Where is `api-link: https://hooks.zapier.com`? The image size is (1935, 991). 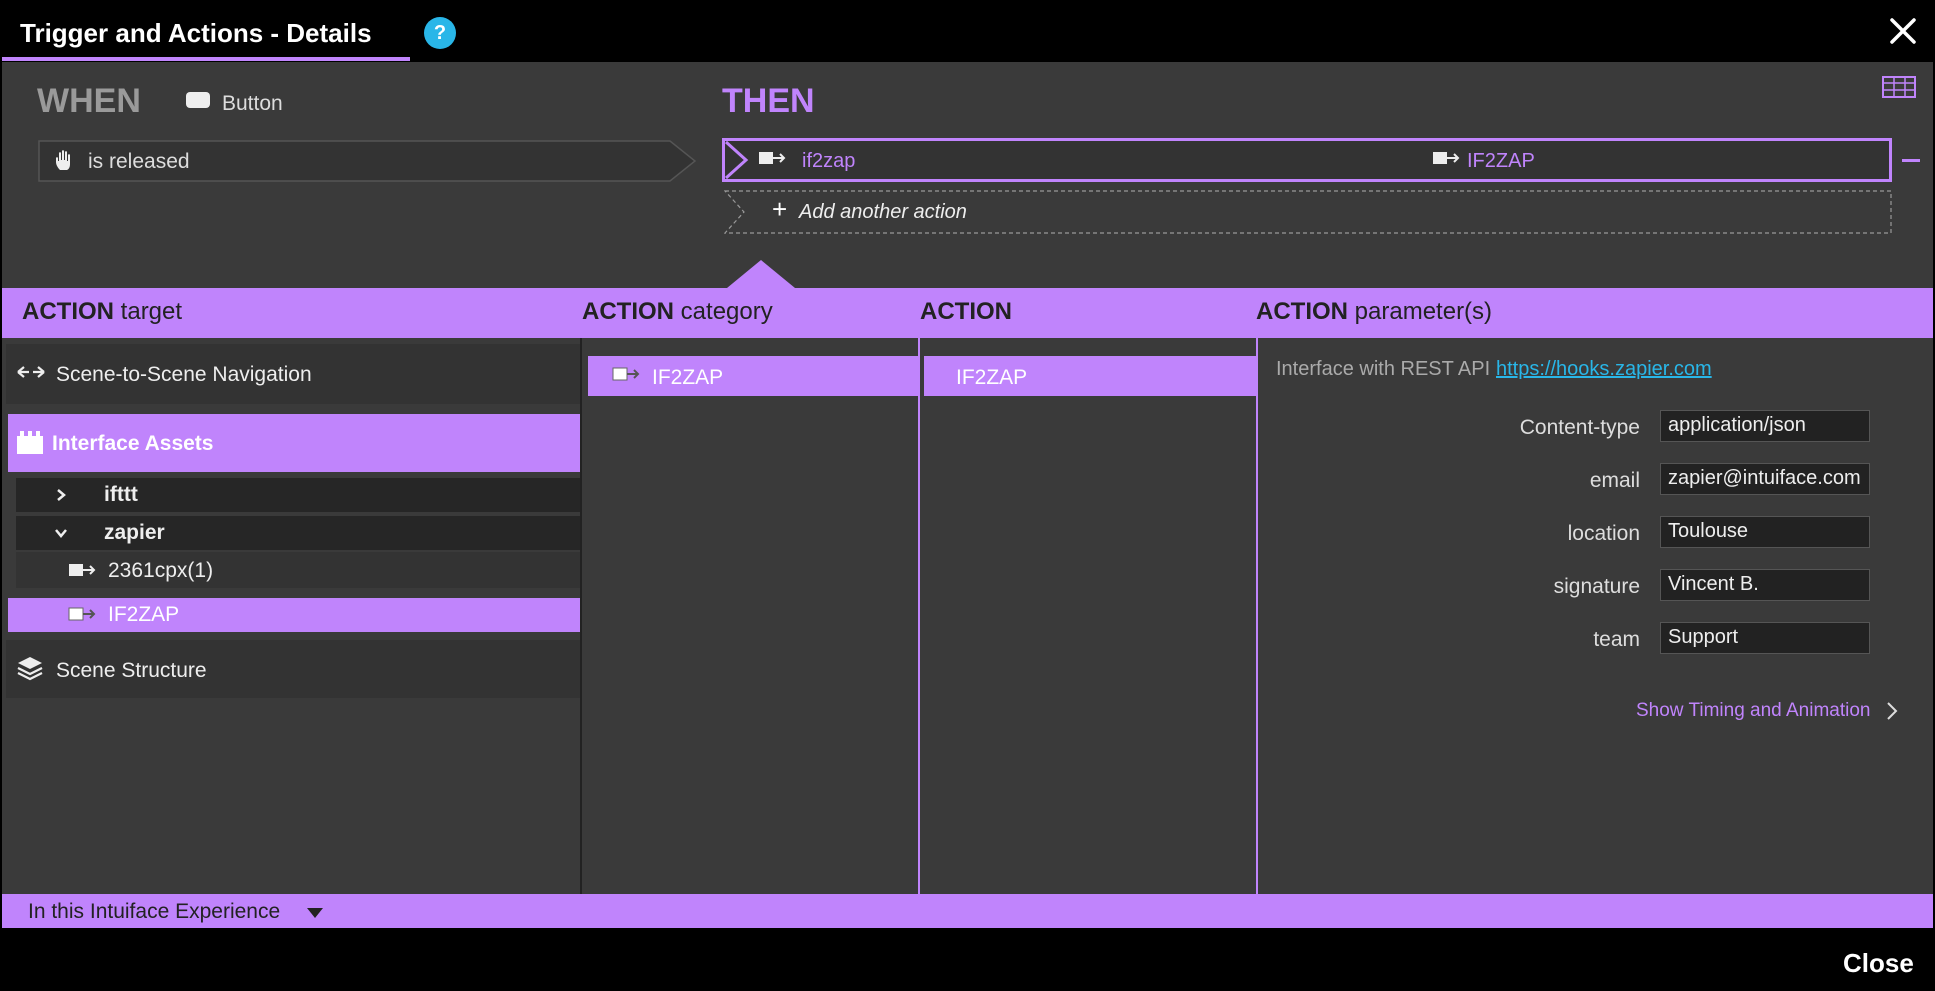
api-link: https://hooks.zapier.com is located at coordinates (1604, 369).